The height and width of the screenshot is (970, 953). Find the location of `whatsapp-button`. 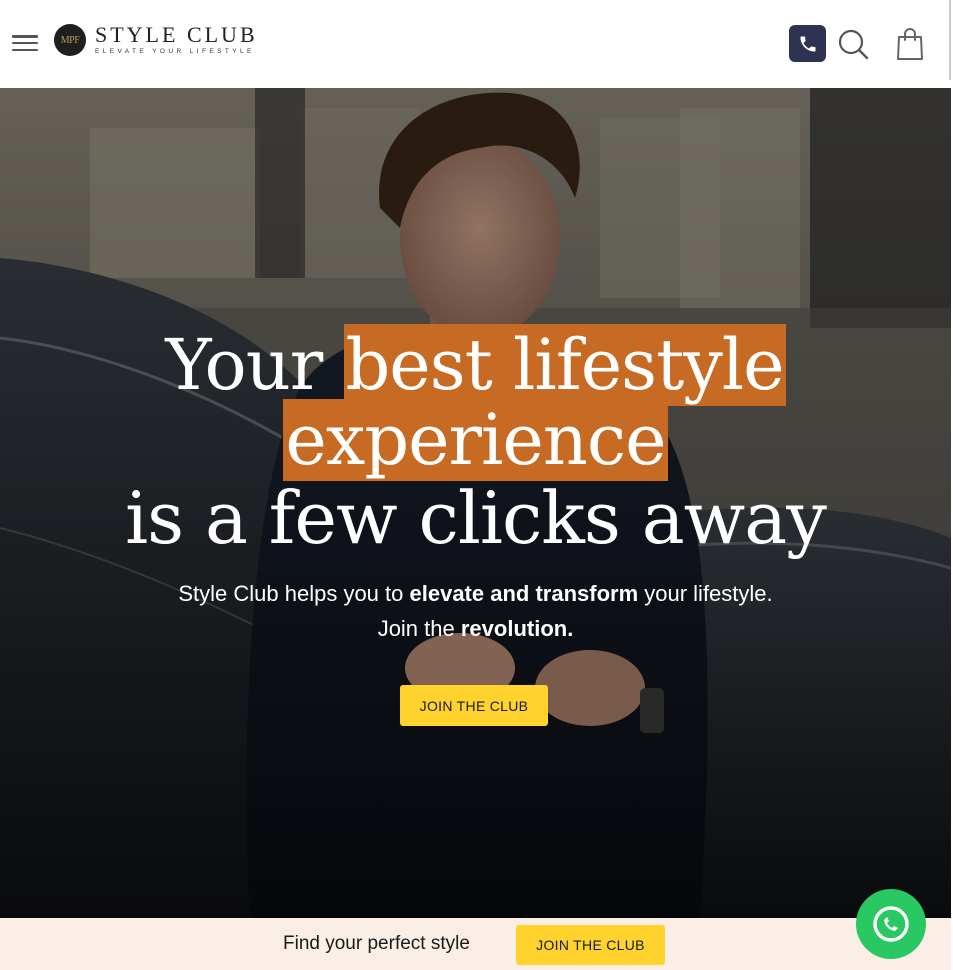

whatsapp-button is located at coordinates (891, 924).